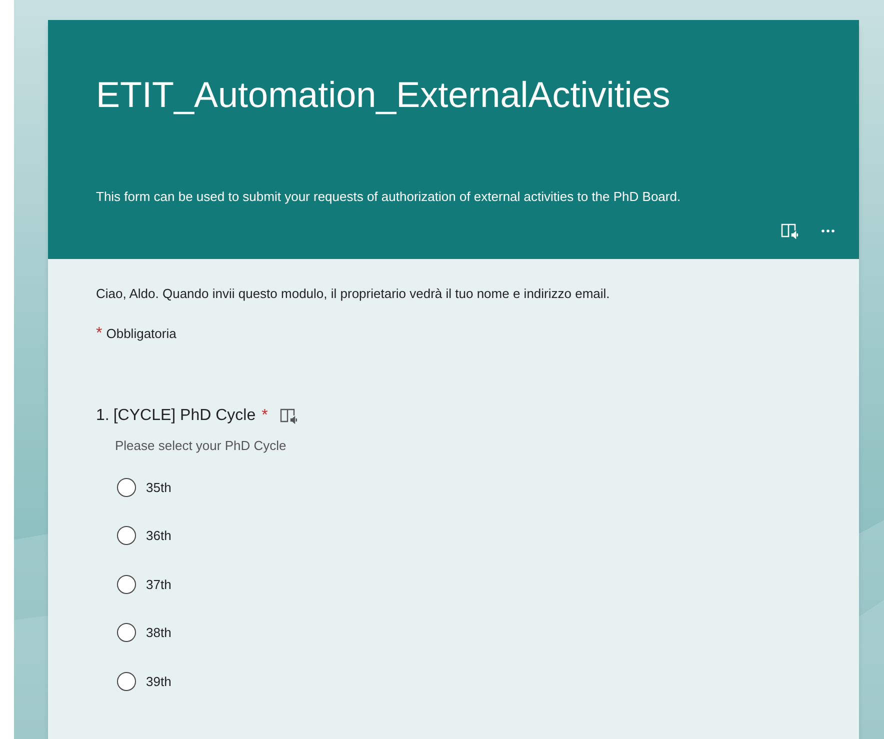 The image size is (884, 739). I want to click on question-number: 1., so click(103, 416).